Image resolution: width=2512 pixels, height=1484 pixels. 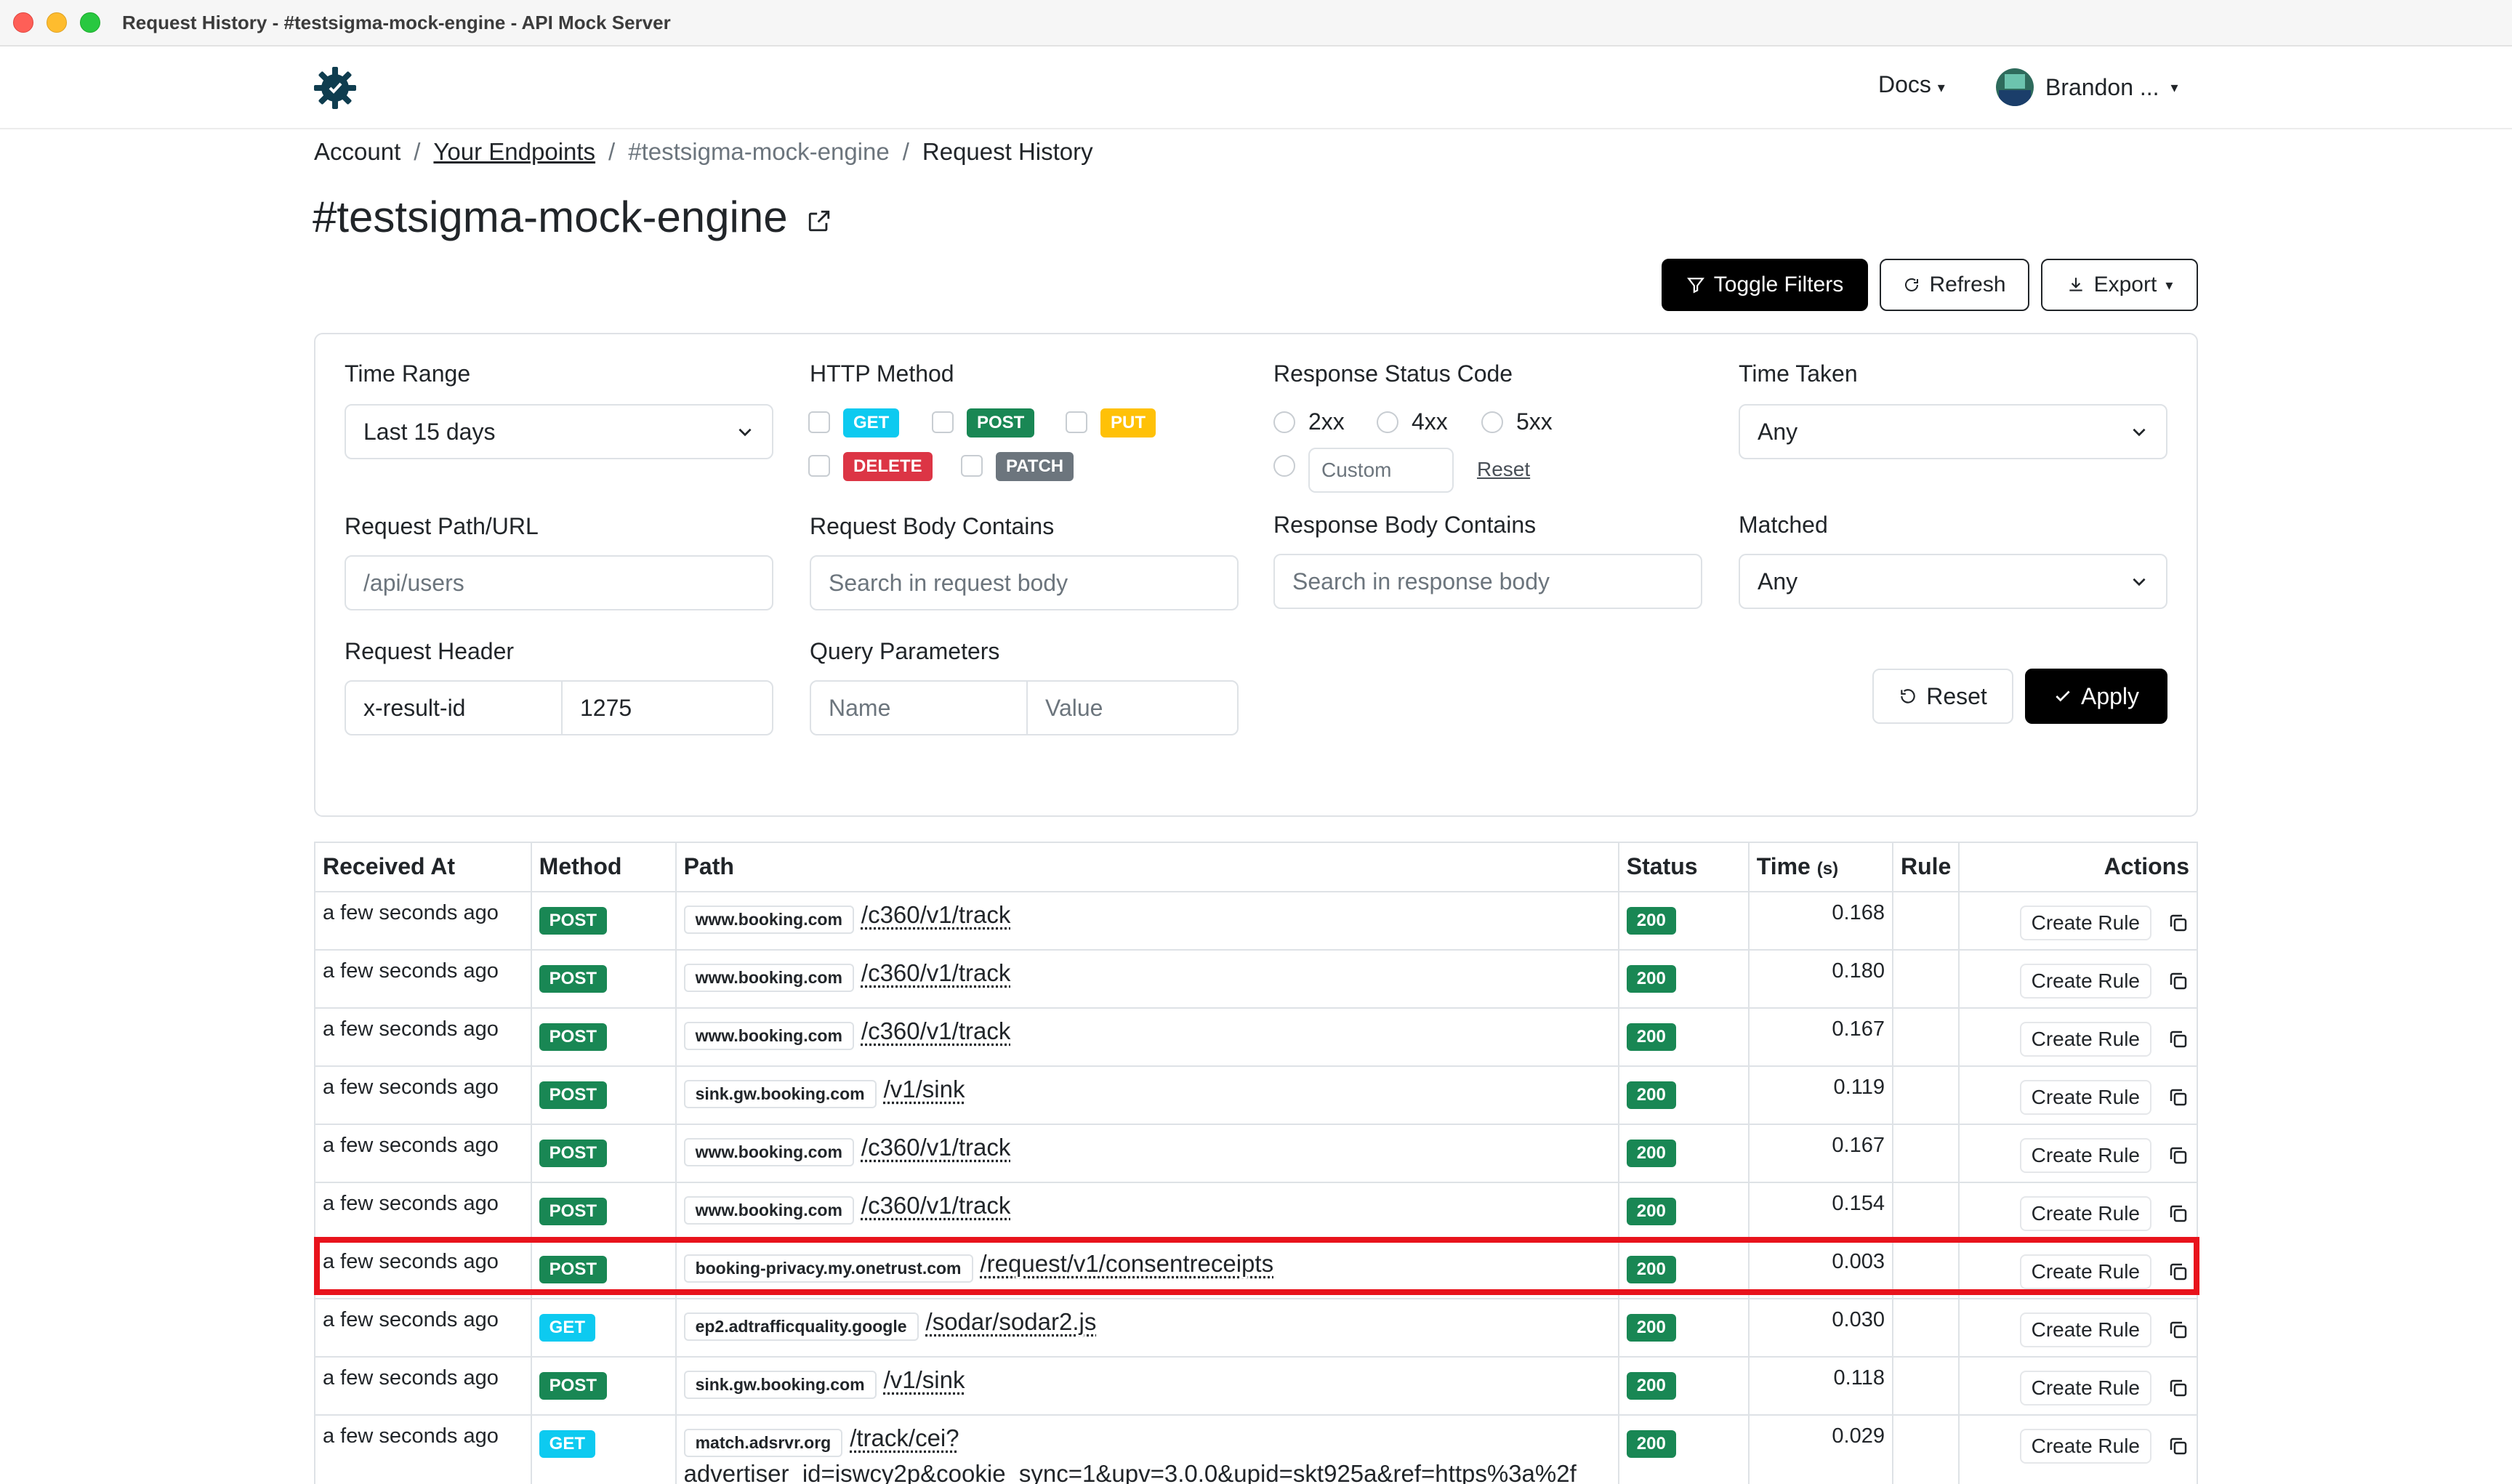 What do you see at coordinates (819, 422) in the screenshot?
I see `method-get-checkbox` at bounding box center [819, 422].